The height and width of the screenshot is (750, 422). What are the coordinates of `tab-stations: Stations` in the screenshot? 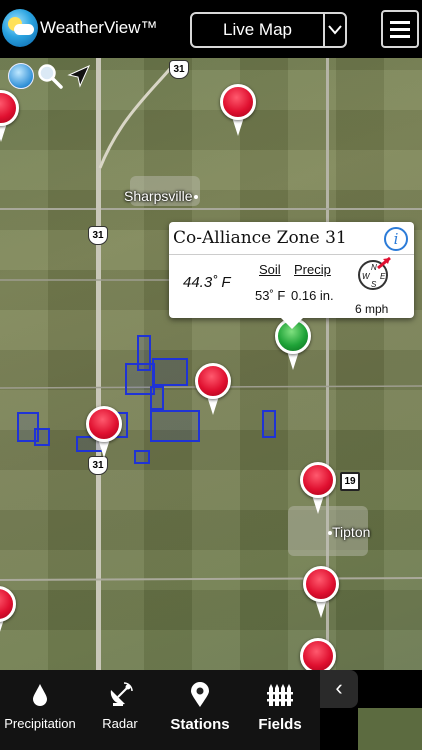 It's located at (200, 710).